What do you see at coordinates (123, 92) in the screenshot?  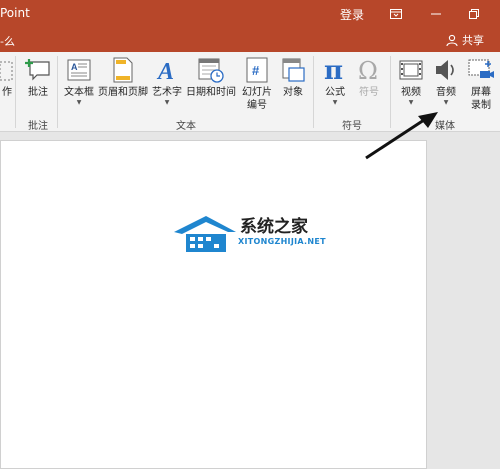 I see `header-footer-label: 页眉和页脚` at bounding box center [123, 92].